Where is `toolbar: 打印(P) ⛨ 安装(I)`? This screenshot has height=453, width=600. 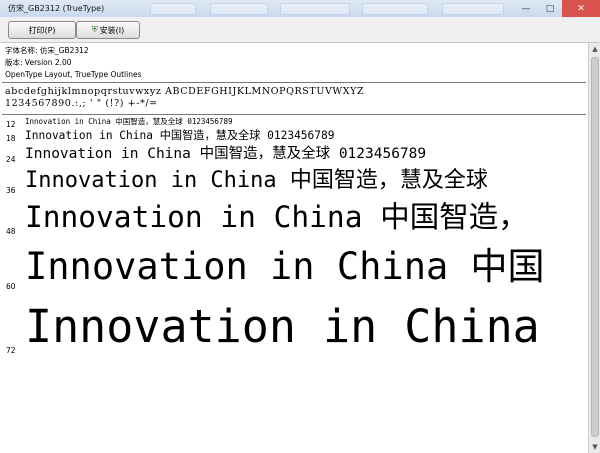 toolbar: 打印(P) ⛨ 安装(I) is located at coordinates (300, 30).